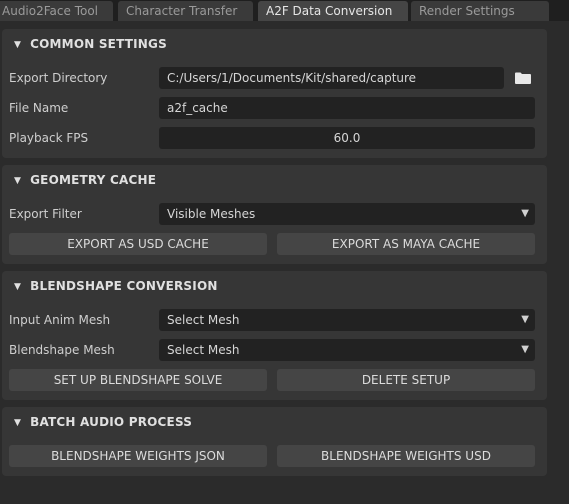  What do you see at coordinates (211, 214) in the screenshot?
I see `export-filter-value: Visible Meshes` at bounding box center [211, 214].